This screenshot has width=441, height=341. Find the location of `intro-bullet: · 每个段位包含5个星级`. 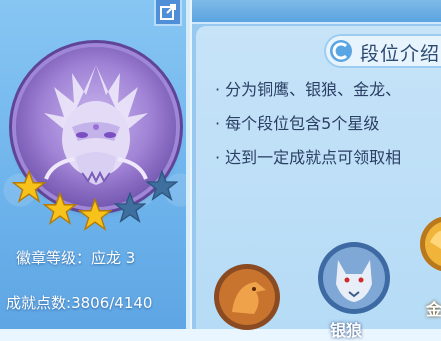

intro-bullet: · 每个段位包含5个星级 is located at coordinates (297, 123).